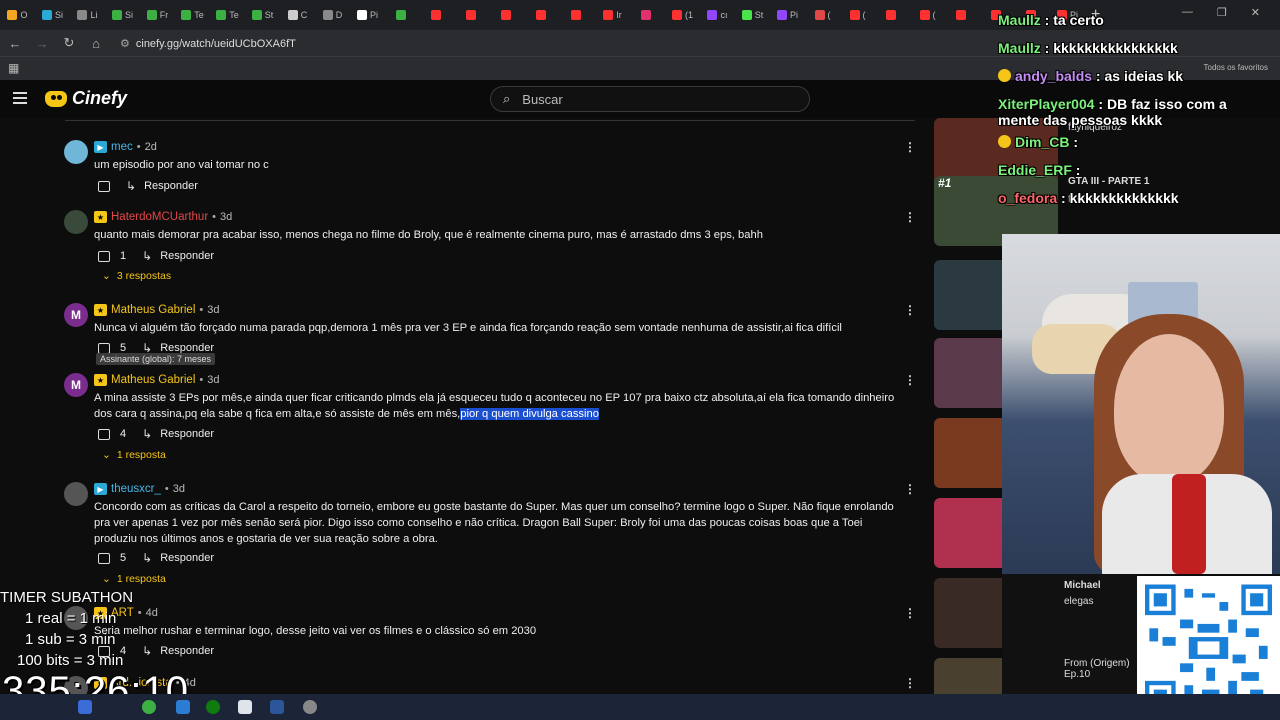 The width and height of the screenshot is (1280, 720). What do you see at coordinates (100, 310) in the screenshot?
I see `star-badge-icon: ★` at bounding box center [100, 310].